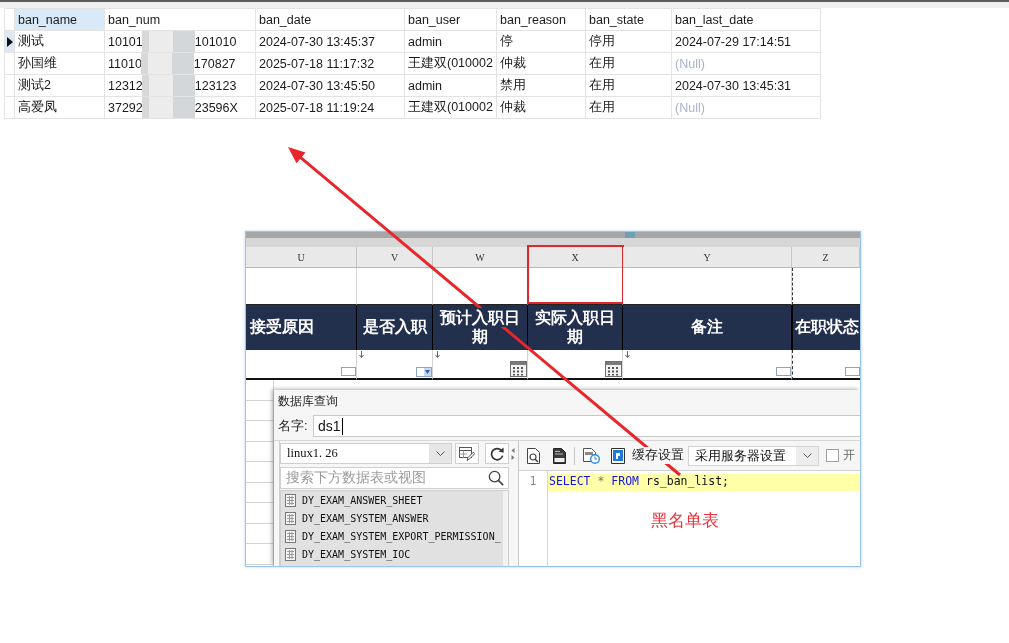  I want to click on column-letter: Z, so click(826, 257).